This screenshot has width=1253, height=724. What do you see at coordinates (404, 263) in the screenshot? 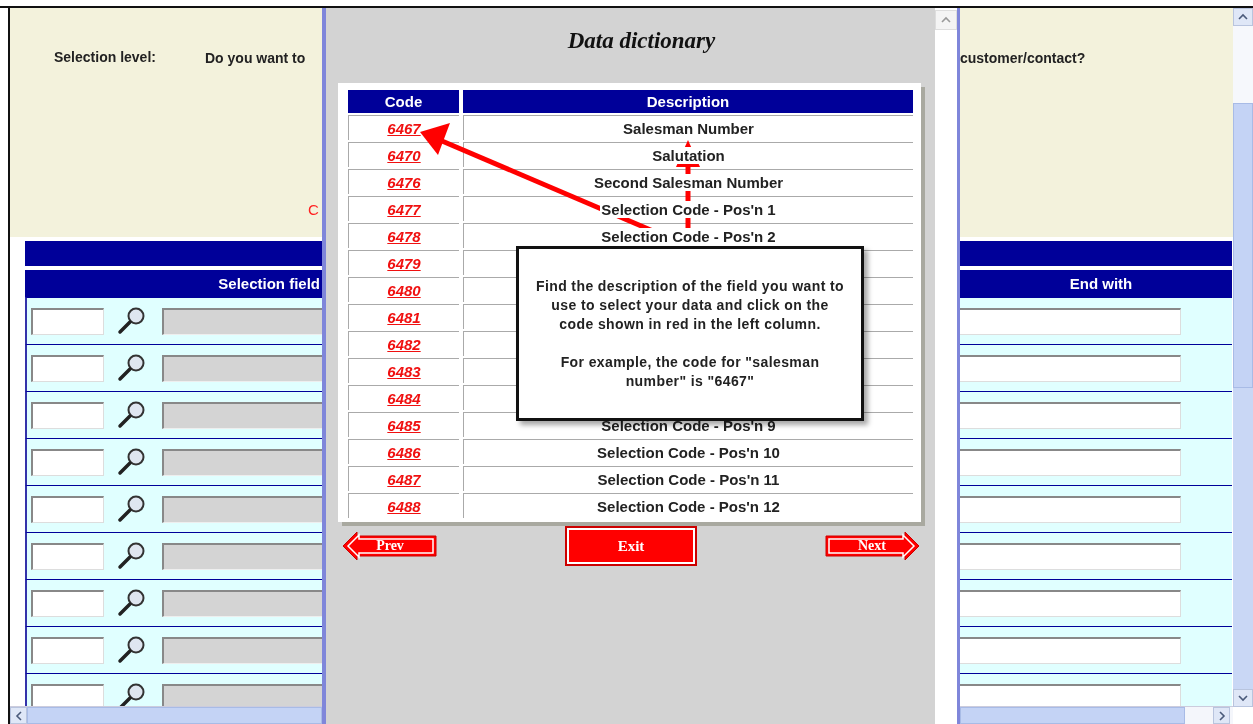
I see `code-link: 6479` at bounding box center [404, 263].